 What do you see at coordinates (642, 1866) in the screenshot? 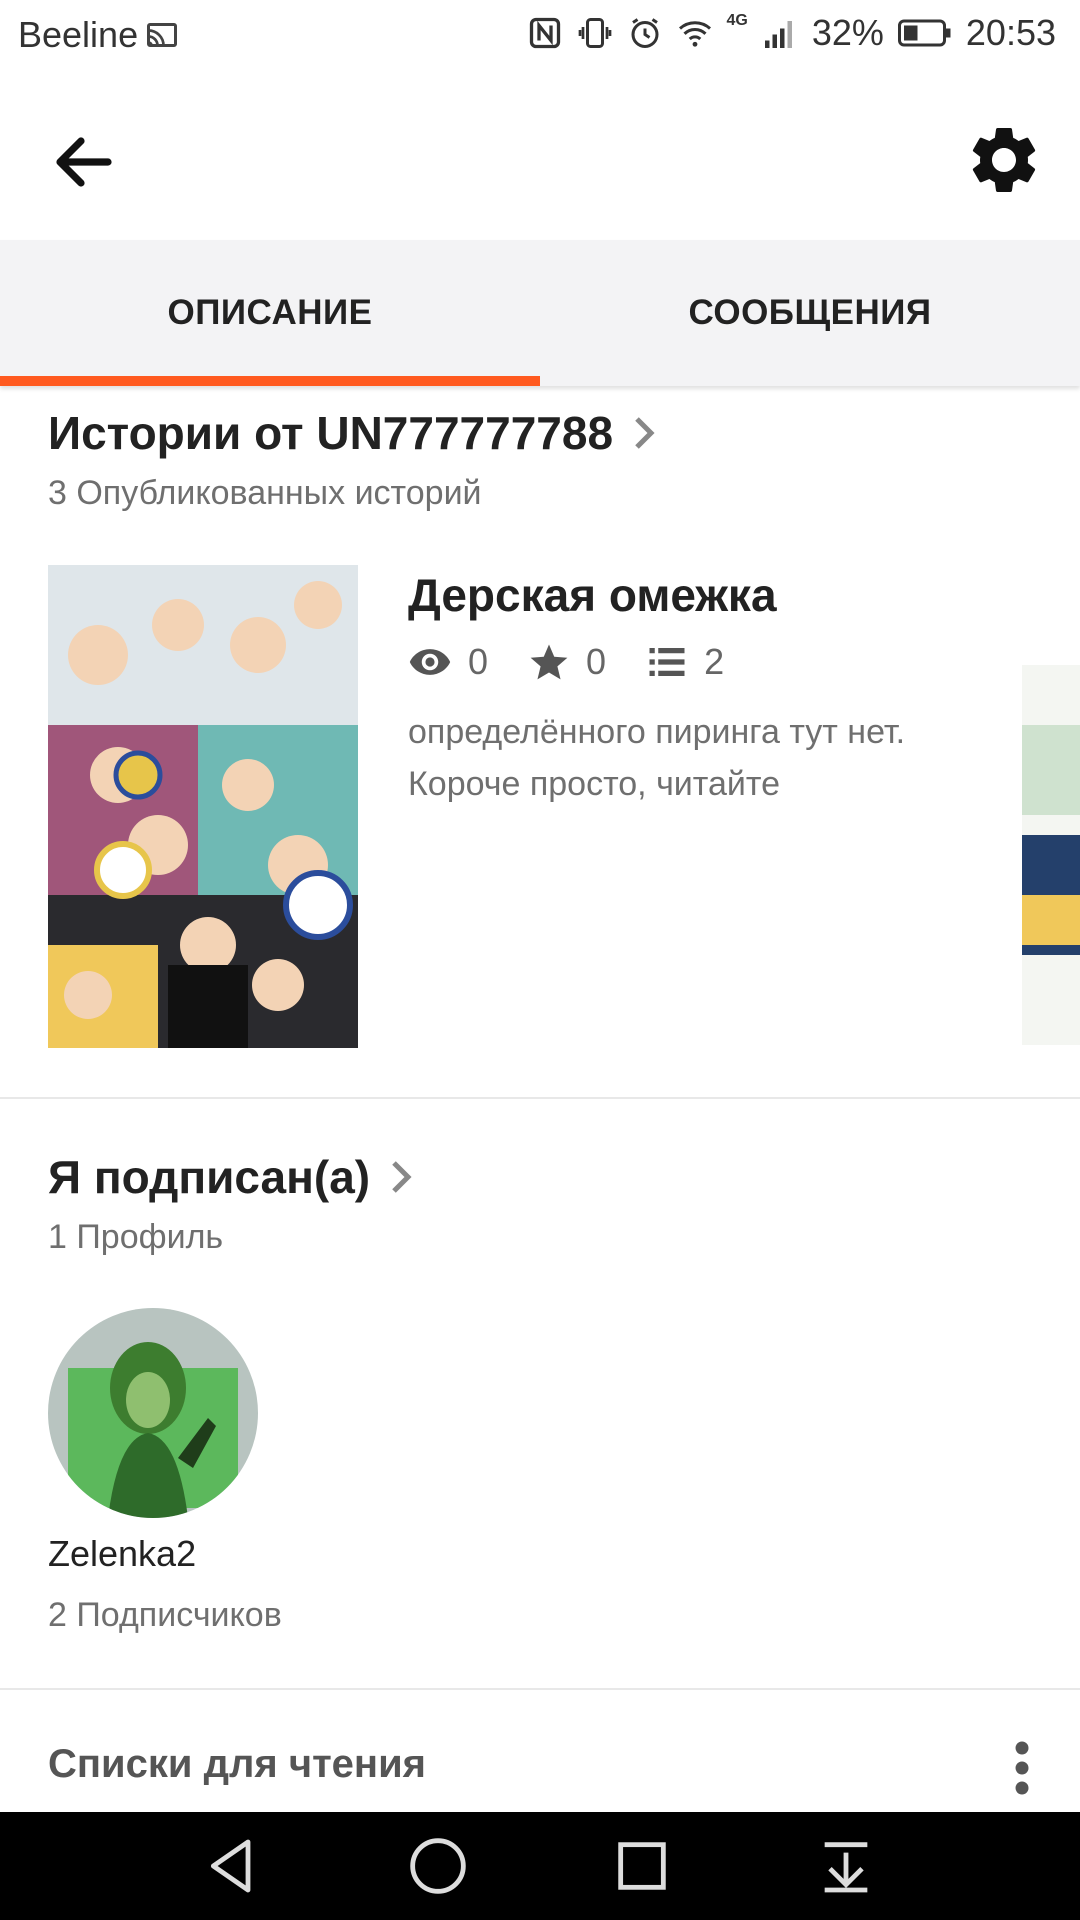
I see `nav-recents-icon` at bounding box center [642, 1866].